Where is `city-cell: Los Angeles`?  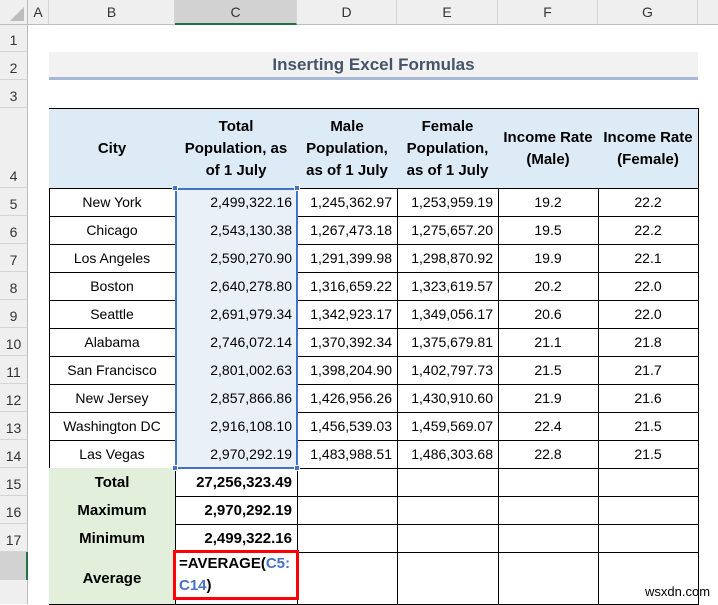
city-cell: Los Angeles is located at coordinates (112, 258).